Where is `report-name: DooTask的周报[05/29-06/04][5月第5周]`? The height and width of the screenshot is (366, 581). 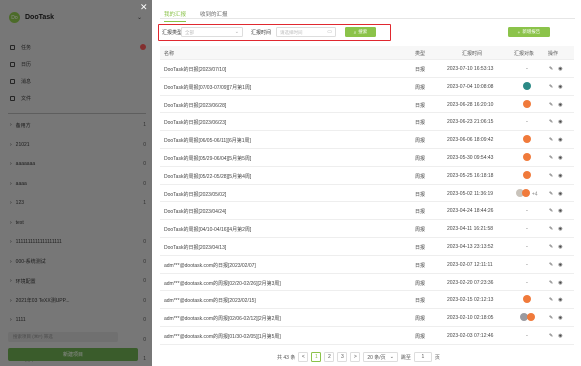 report-name: DooTask的周报[05/29-06/04][5月第5周] is located at coordinates (207, 158).